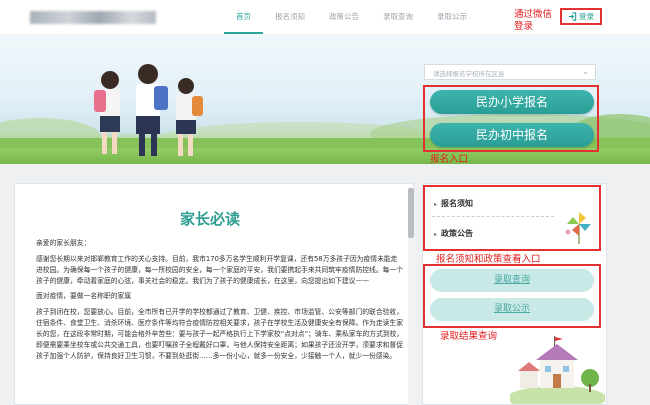  What do you see at coordinates (469, 336) in the screenshot?
I see `annotation-result: 录取结果查询` at bounding box center [469, 336].